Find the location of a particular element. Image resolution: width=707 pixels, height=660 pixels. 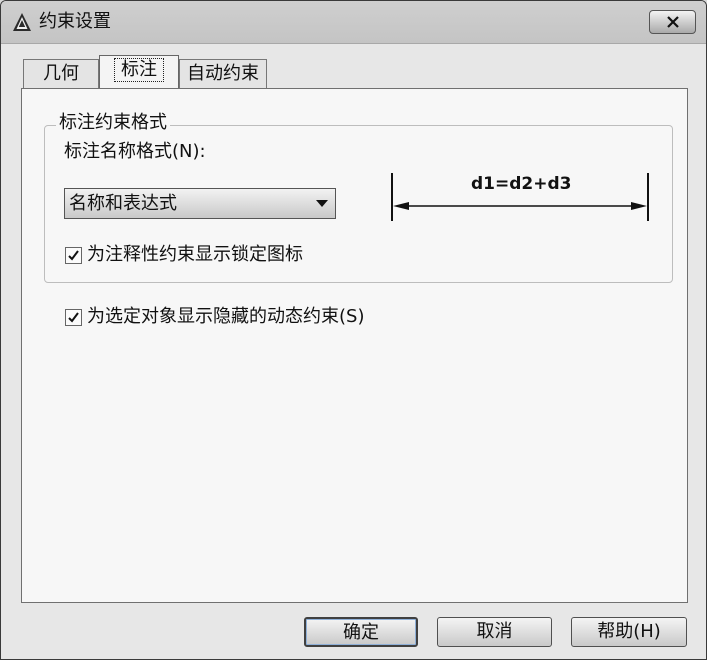

show-hidden-checkbox is located at coordinates (73, 317).